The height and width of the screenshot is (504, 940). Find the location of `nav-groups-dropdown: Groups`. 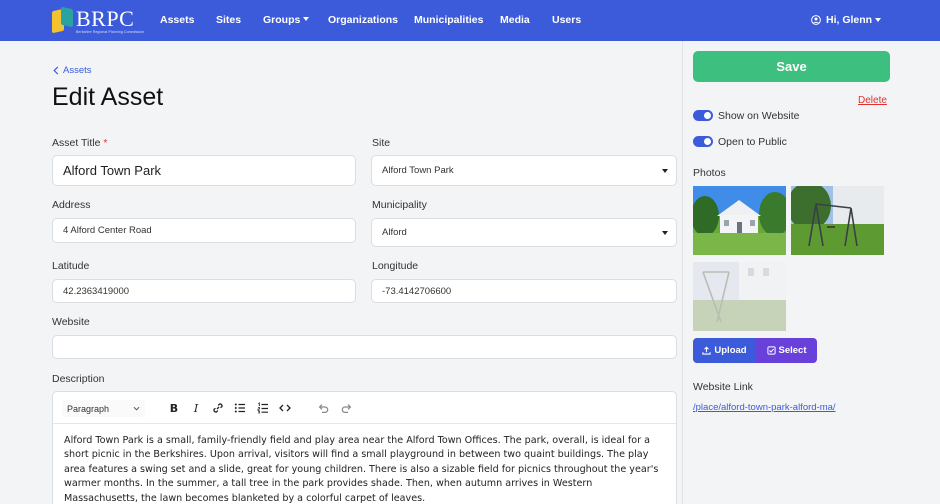

nav-groups-dropdown: Groups is located at coordinates (286, 20).